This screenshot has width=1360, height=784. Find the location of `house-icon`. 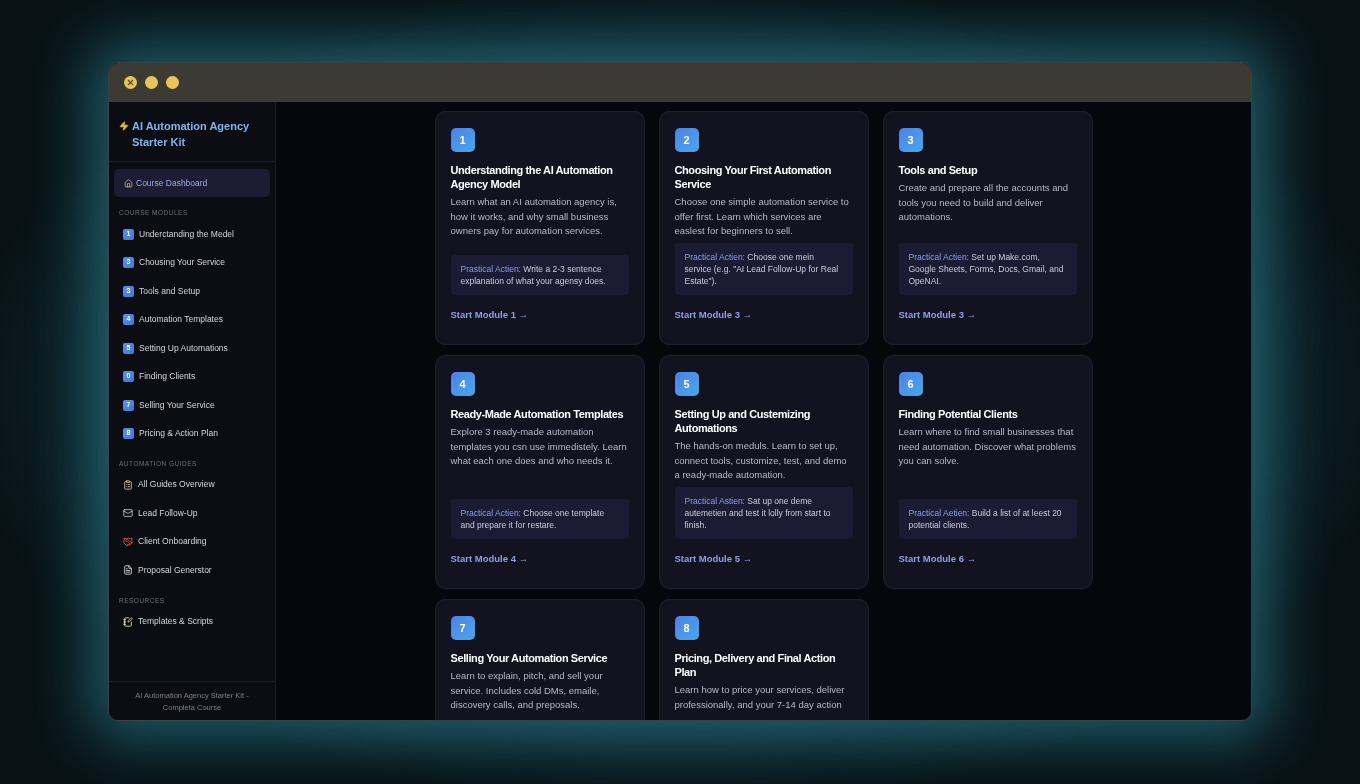

house-icon is located at coordinates (128, 183).